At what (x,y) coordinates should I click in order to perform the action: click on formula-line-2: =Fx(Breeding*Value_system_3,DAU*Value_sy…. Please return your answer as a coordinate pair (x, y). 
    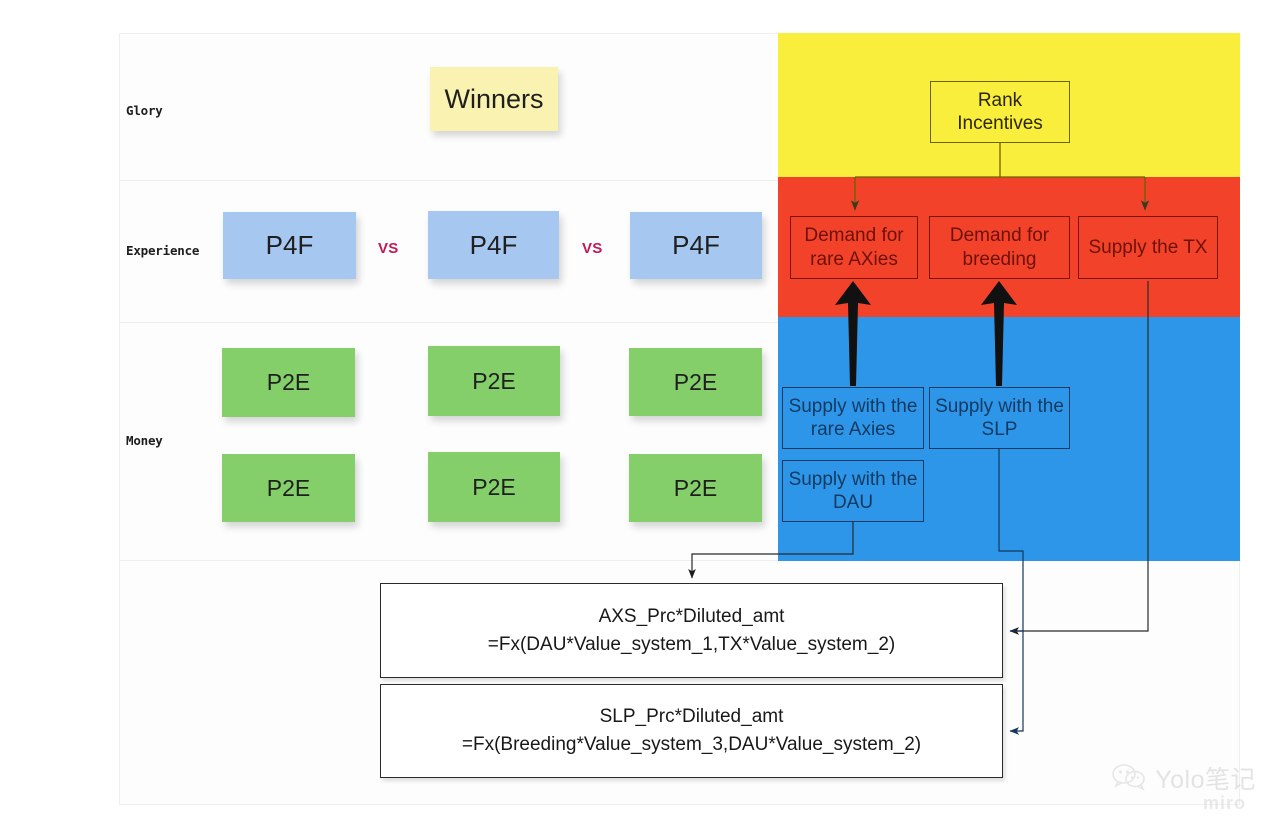
    Looking at the image, I should click on (691, 744).